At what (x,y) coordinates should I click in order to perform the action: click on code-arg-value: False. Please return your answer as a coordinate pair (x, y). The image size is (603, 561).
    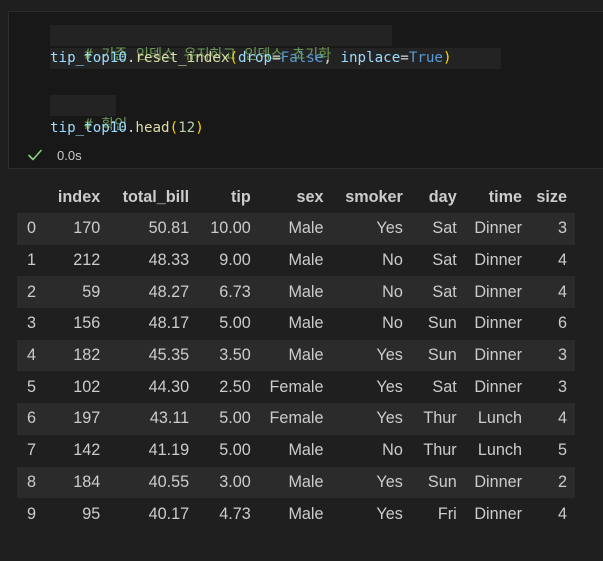
    Looking at the image, I should click on (302, 58).